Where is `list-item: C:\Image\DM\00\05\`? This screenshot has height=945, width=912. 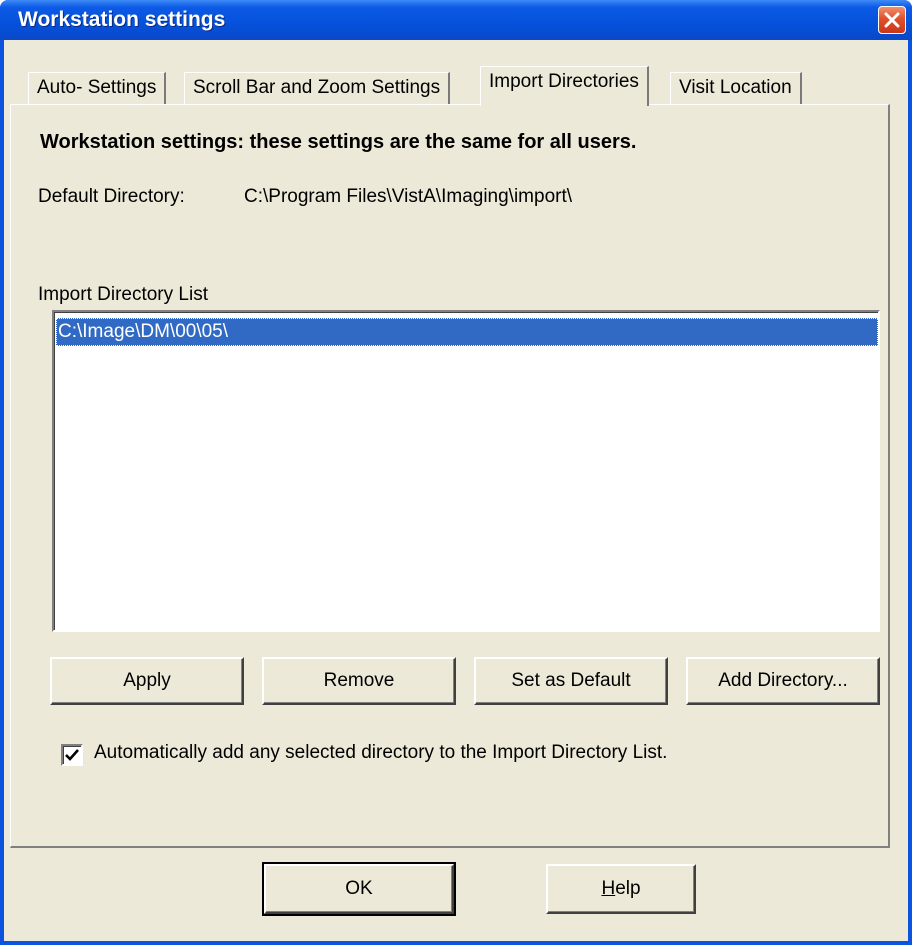
list-item: C:\Image\DM\00\05\ is located at coordinates (467, 332).